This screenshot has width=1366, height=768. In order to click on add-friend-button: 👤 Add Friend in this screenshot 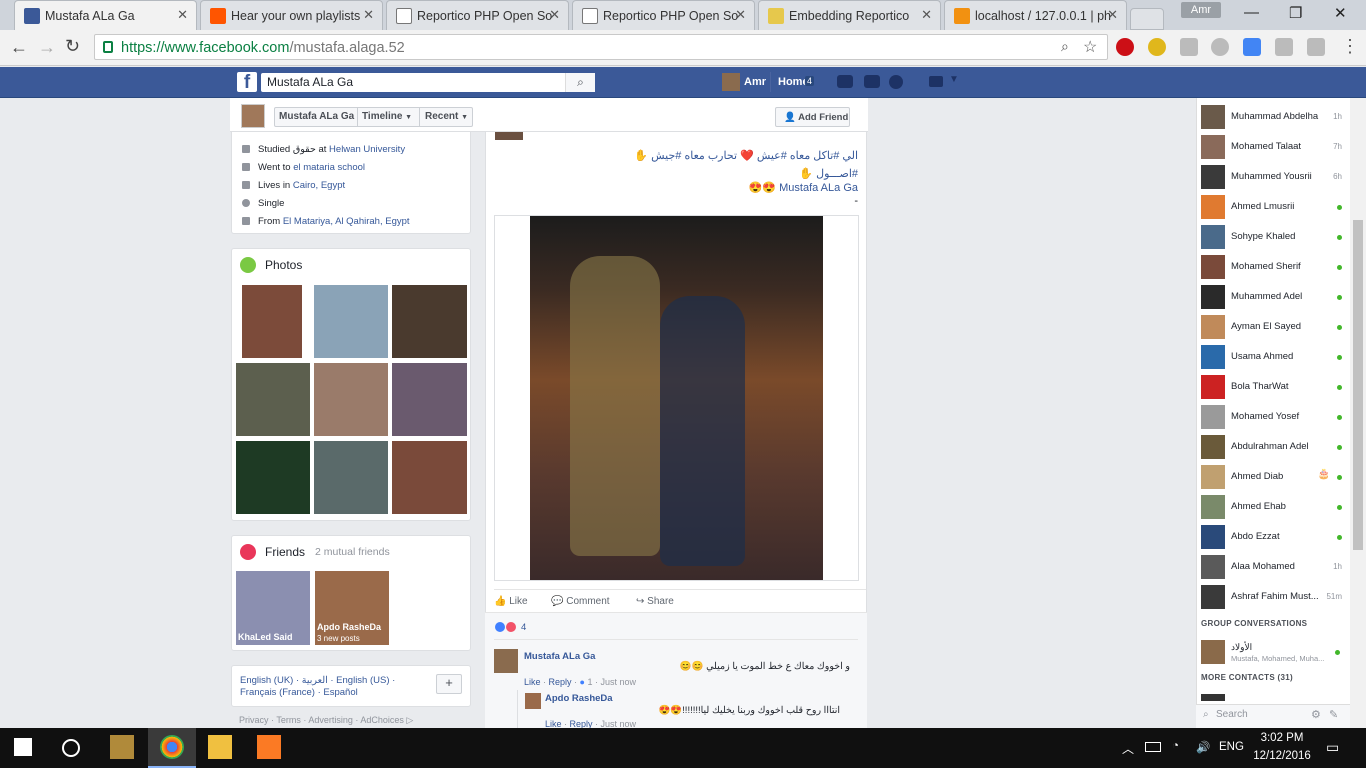, I will do `click(812, 117)`.